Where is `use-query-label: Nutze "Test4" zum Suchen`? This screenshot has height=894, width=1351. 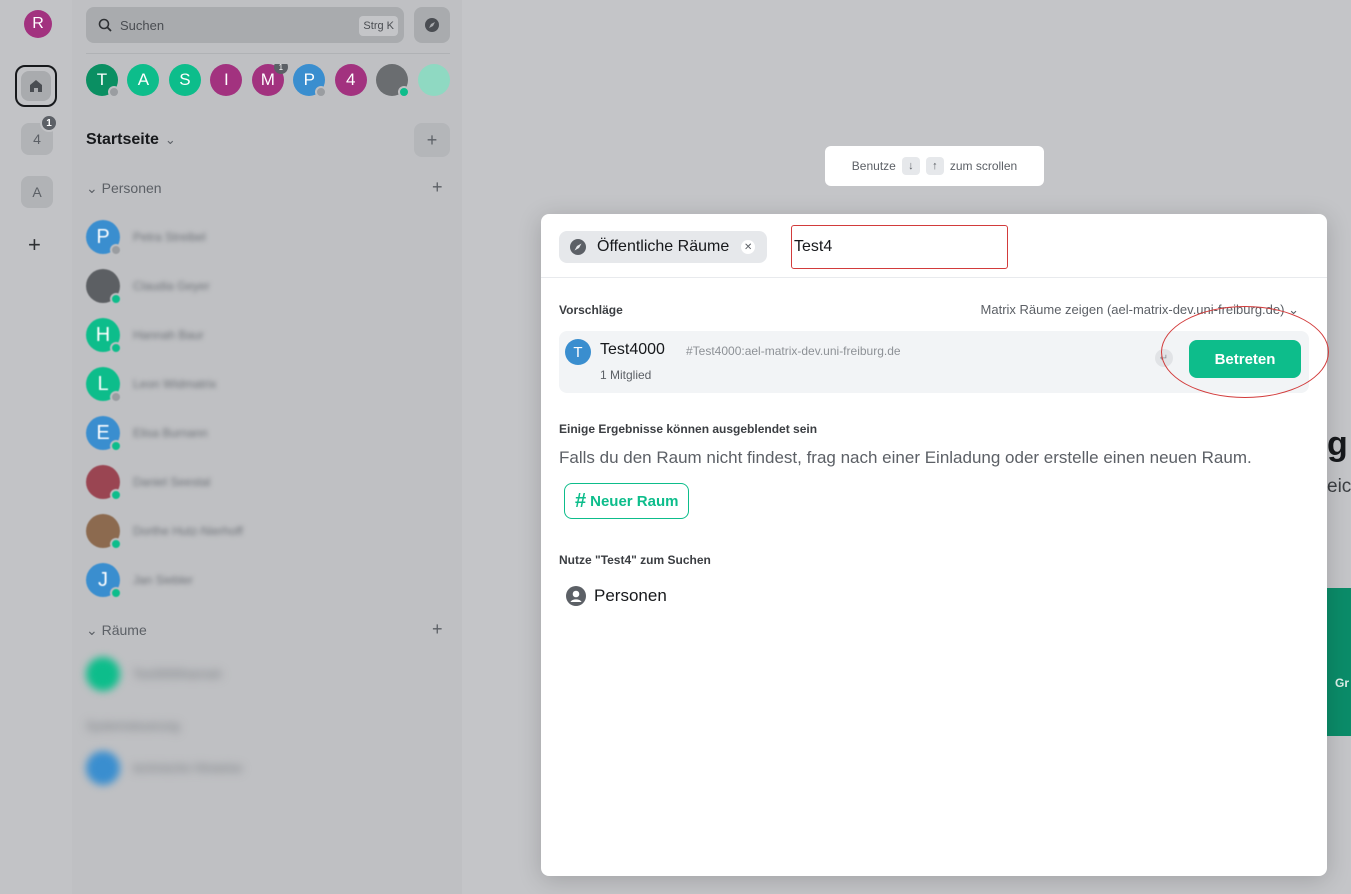
use-query-label: Nutze "Test4" zum Suchen is located at coordinates (635, 560).